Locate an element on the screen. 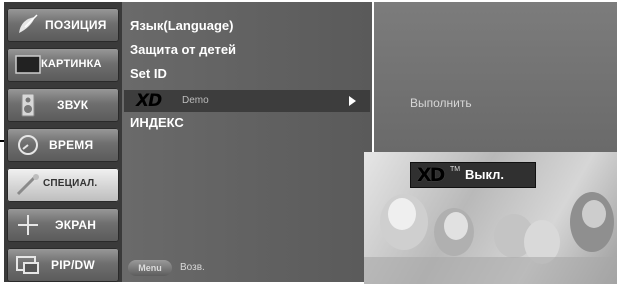  callout-tick is located at coordinates (2, 141).